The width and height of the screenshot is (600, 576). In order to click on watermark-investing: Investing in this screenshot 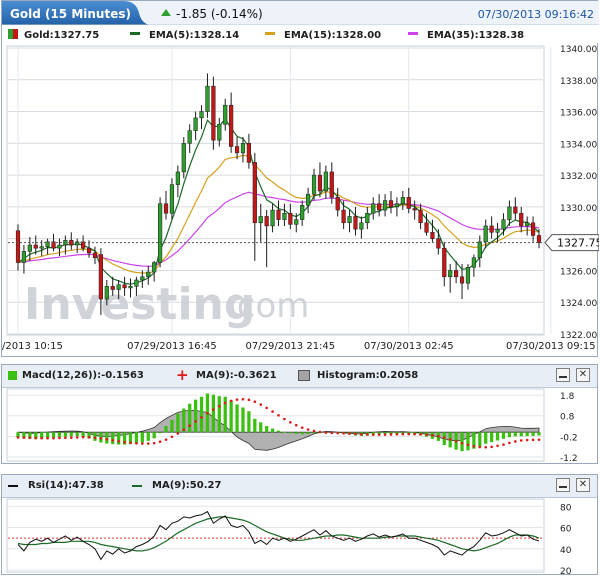, I will do `click(139, 304)`.